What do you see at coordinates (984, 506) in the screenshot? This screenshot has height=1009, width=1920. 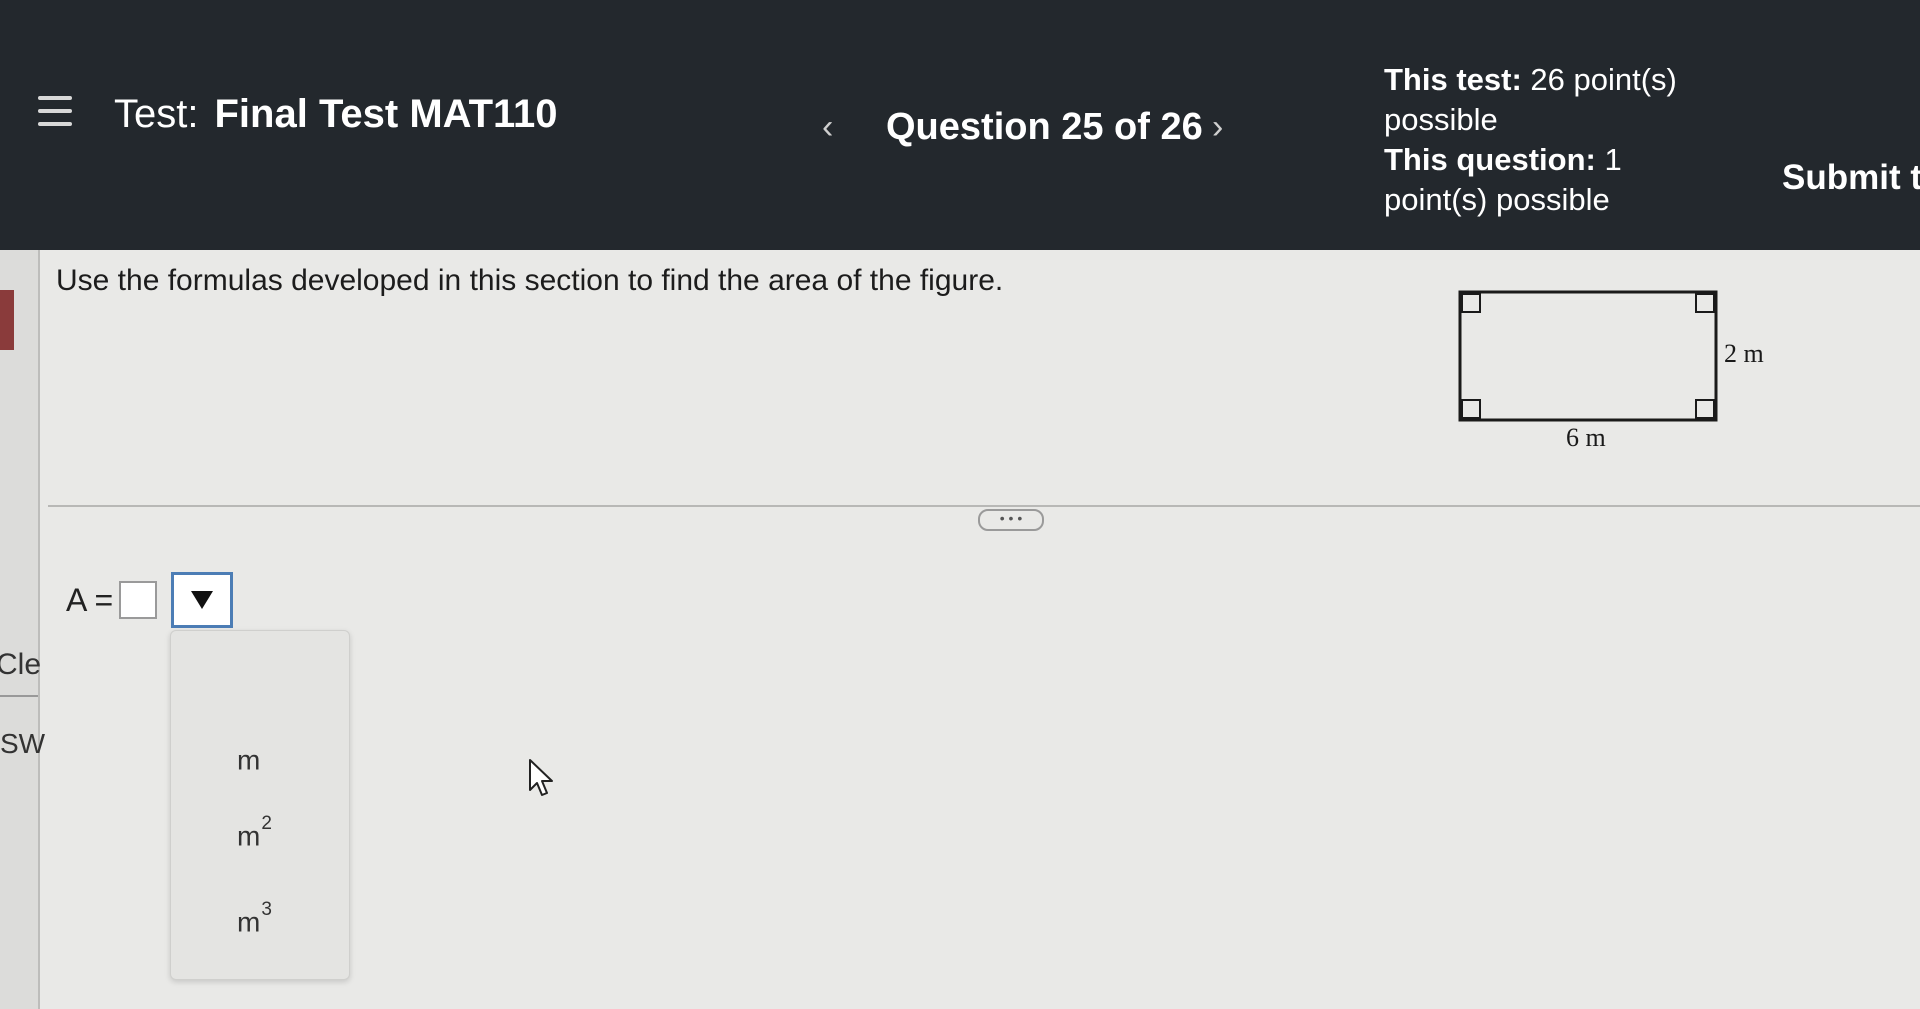 I see `section-divider` at bounding box center [984, 506].